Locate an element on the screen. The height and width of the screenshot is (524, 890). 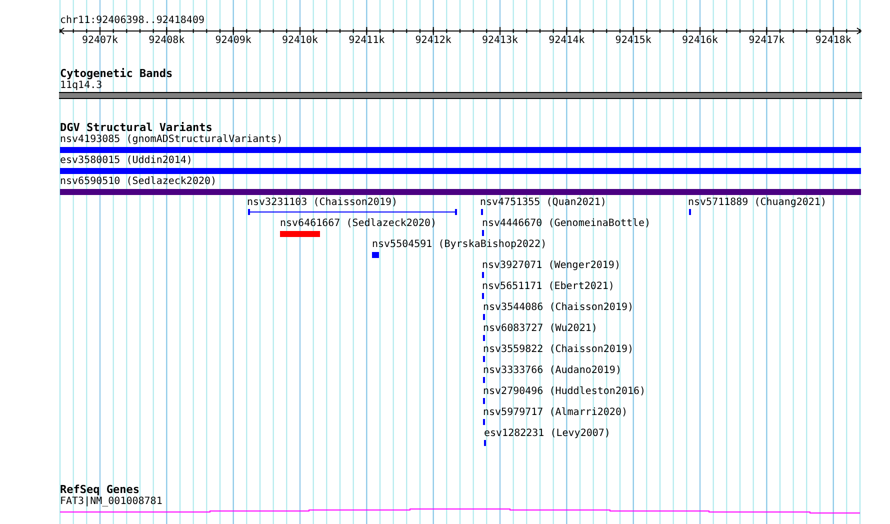
tick-label: 92417k is located at coordinates (767, 41).